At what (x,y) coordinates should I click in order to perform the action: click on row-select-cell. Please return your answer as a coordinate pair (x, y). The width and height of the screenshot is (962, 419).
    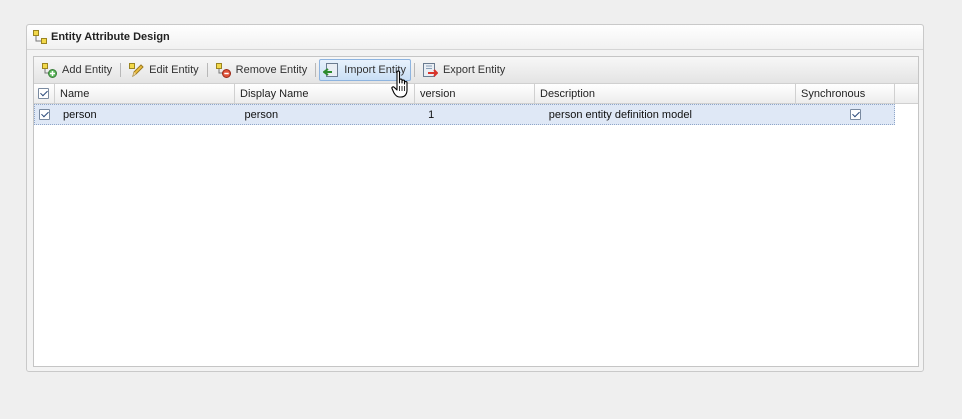
    Looking at the image, I should click on (45, 114).